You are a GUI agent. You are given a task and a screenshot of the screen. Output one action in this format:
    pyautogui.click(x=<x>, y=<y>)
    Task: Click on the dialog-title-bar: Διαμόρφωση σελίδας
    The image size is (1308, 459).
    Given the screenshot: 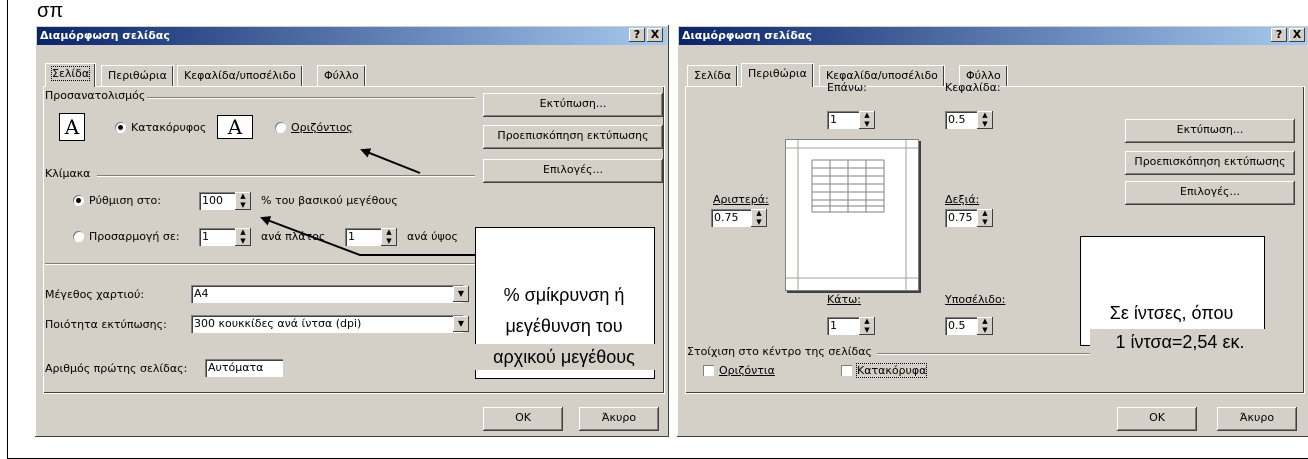 What is the action you would take?
    pyautogui.click(x=993, y=36)
    